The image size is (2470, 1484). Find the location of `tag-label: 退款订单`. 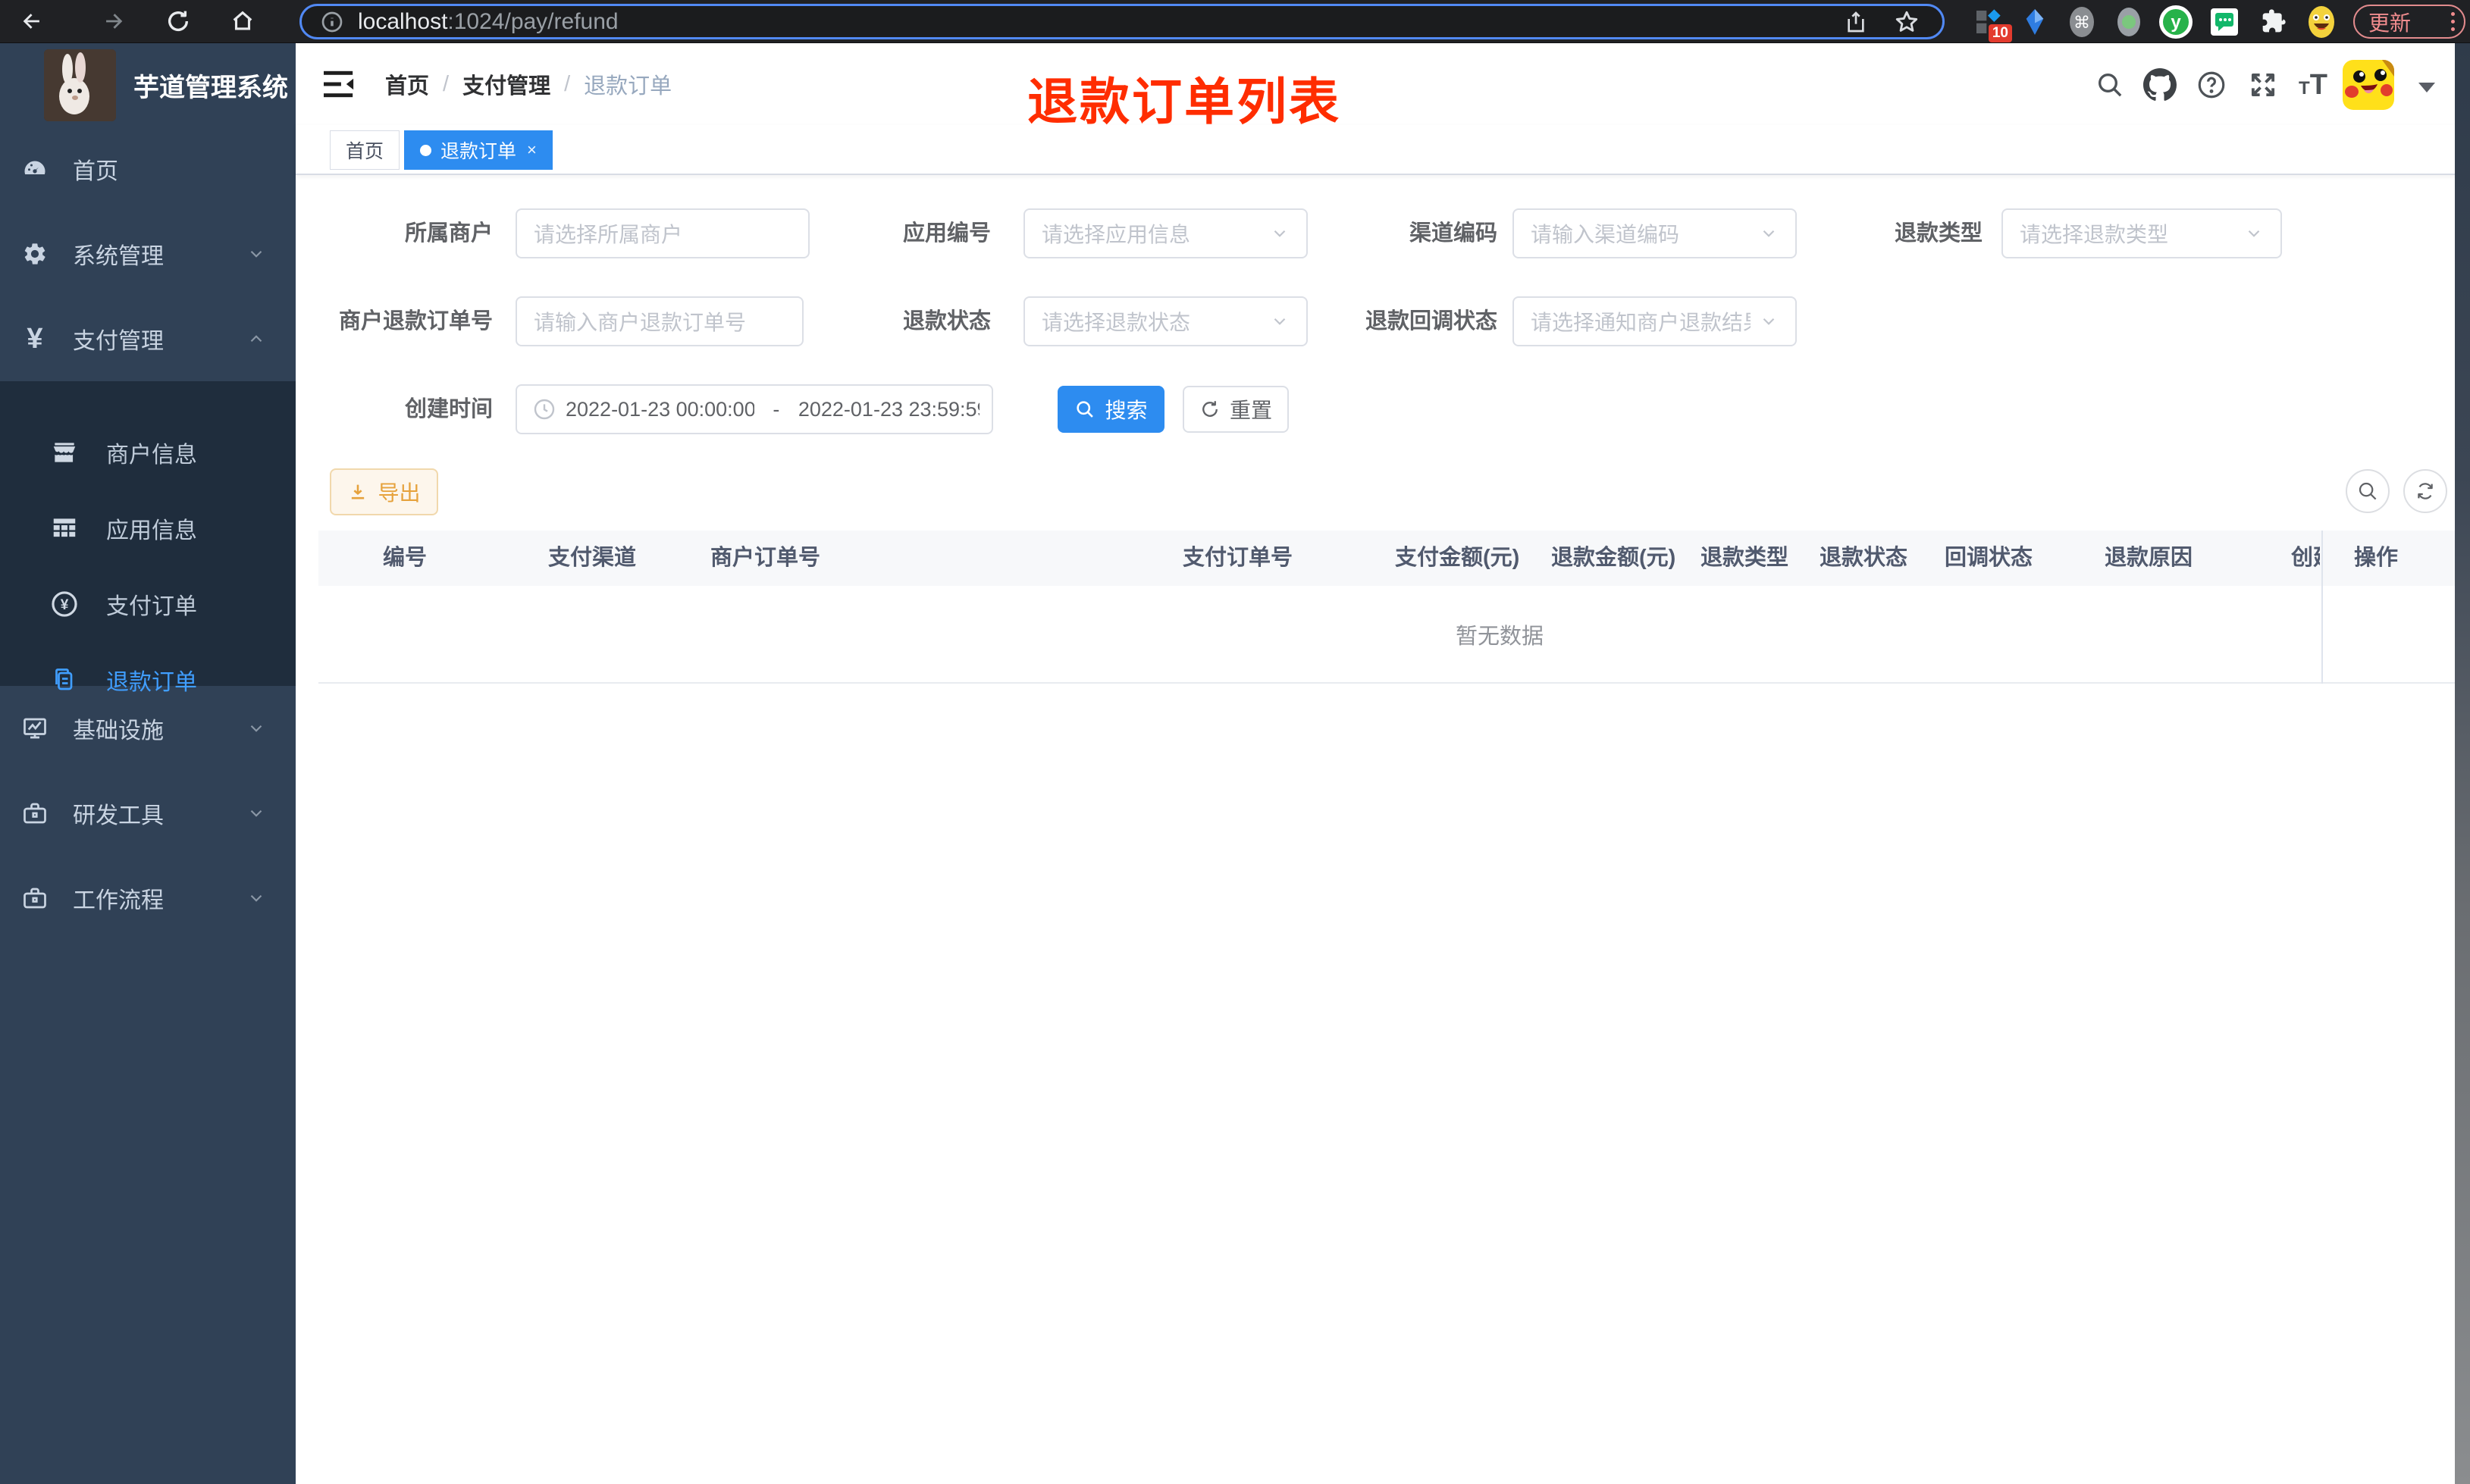

tag-label: 退款订单 is located at coordinates (478, 151).